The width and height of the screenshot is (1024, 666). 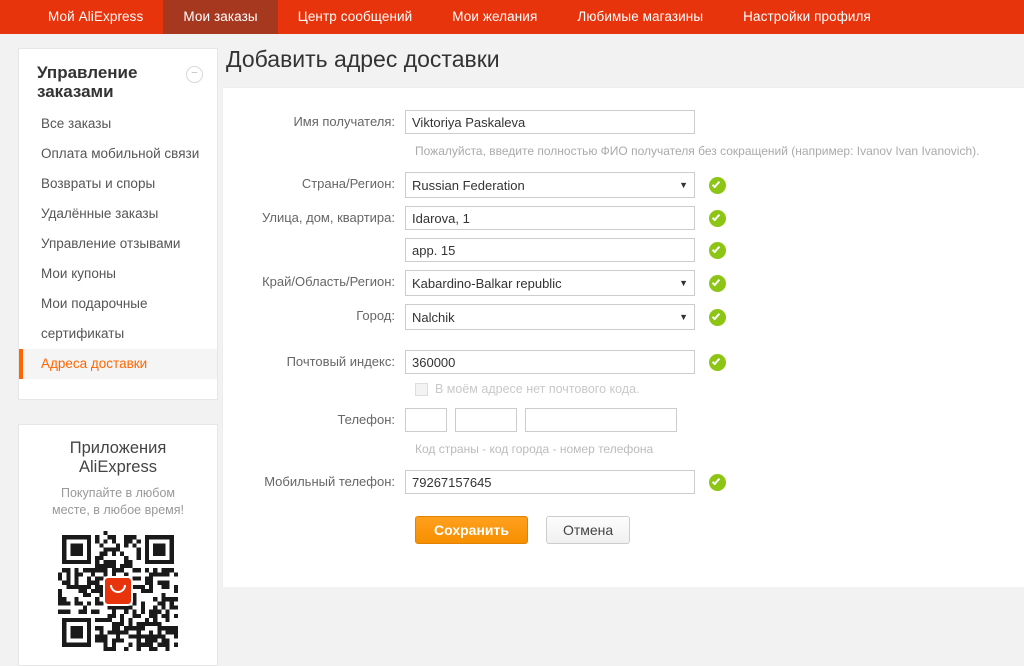 What do you see at coordinates (118, 124) in the screenshot?
I see `sidebar-item-all-orders: Все заказы` at bounding box center [118, 124].